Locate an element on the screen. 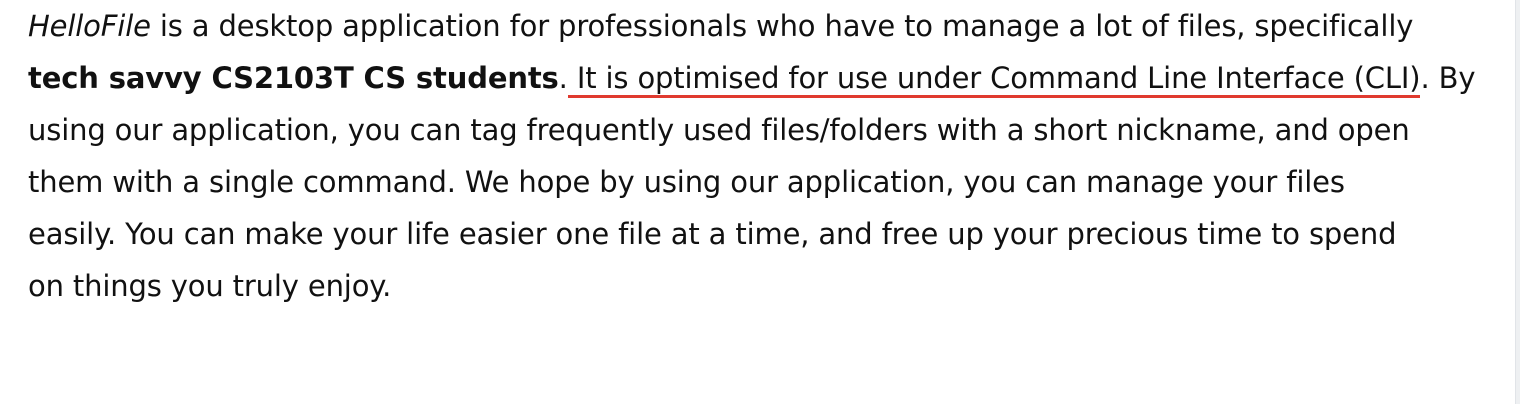 The image size is (1520, 404). paragraph-line-6: on things you truly enjoy. is located at coordinates (210, 286).